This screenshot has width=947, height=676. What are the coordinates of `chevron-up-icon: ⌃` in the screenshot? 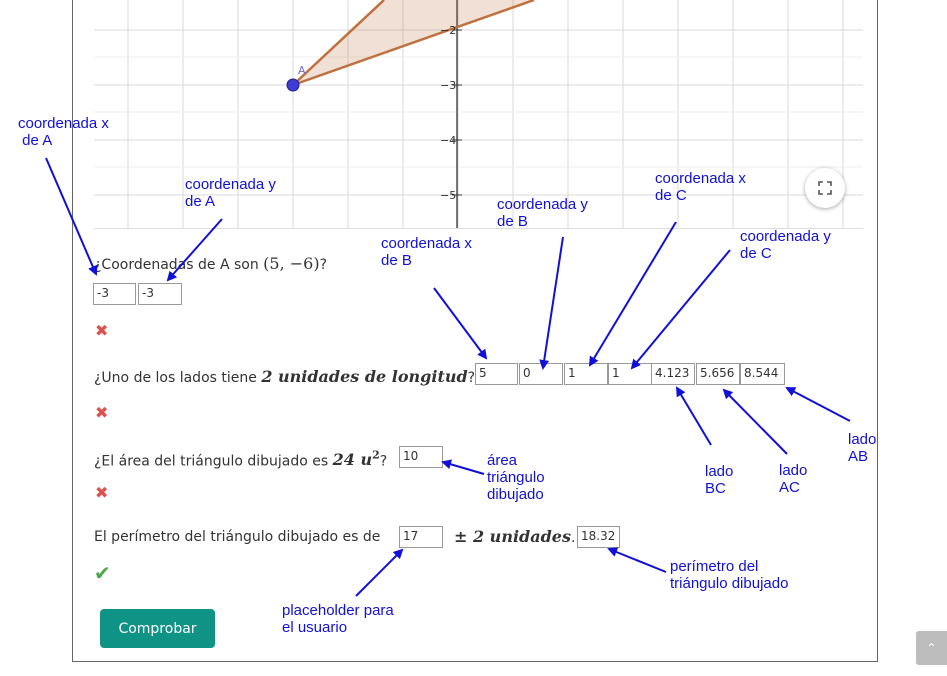 It's located at (931, 648).